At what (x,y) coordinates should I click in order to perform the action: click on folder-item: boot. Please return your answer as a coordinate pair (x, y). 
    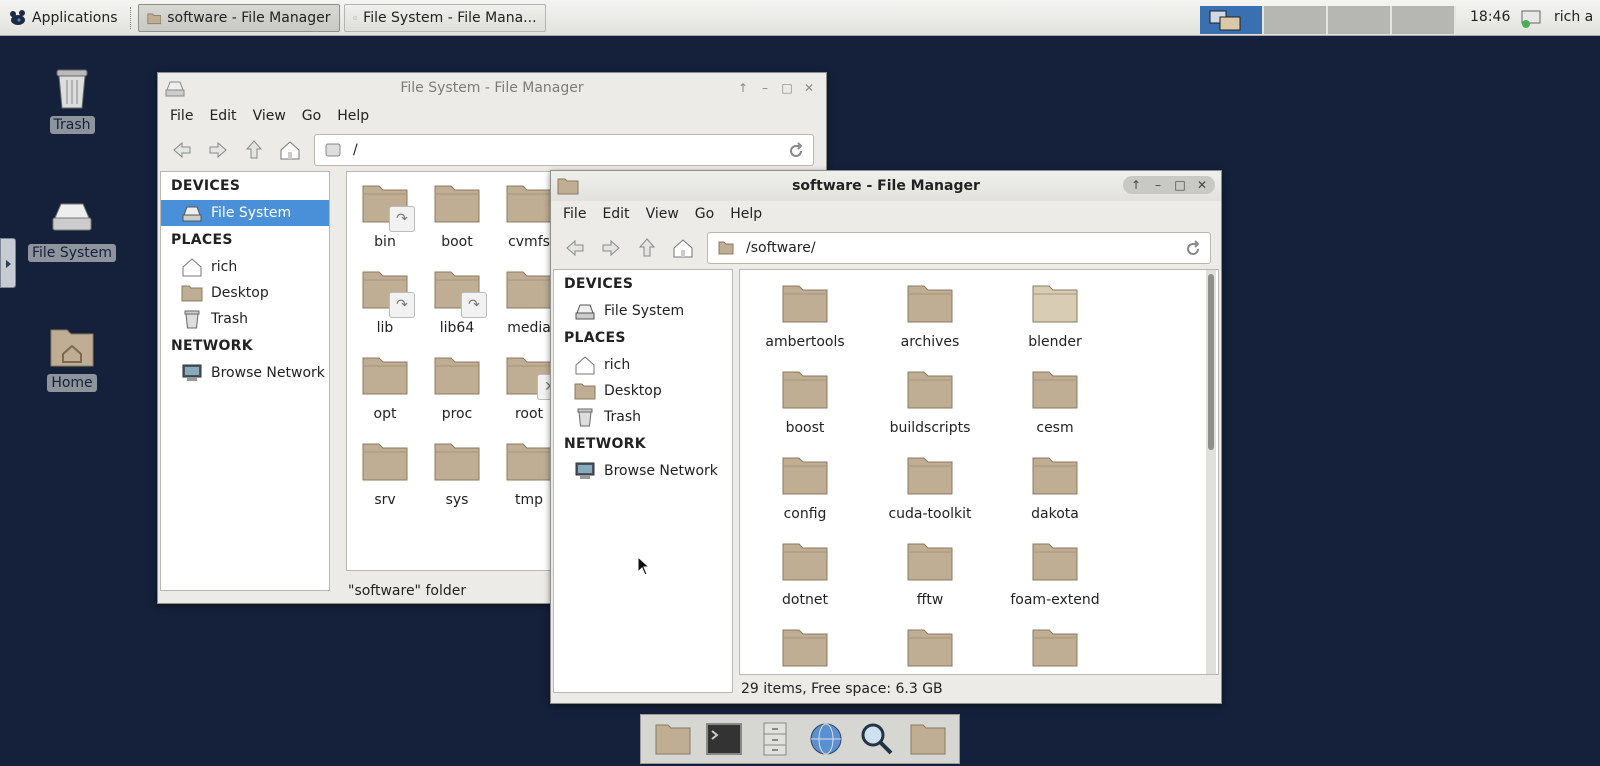
    Looking at the image, I should click on (457, 216).